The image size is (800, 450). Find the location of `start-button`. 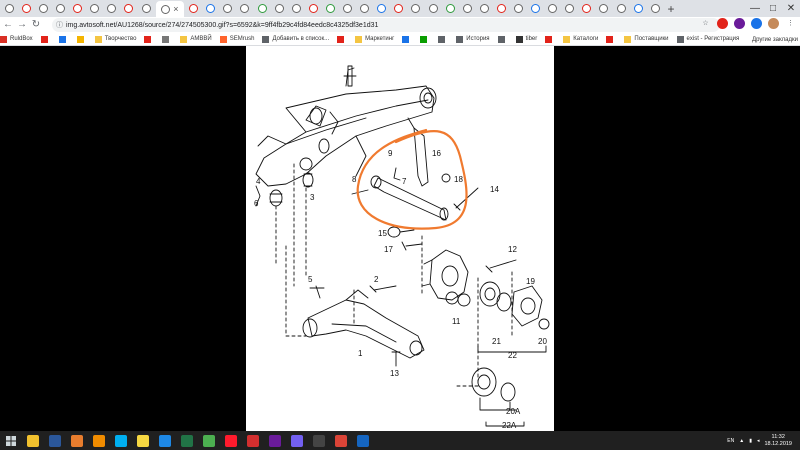

start-button is located at coordinates (11, 440).